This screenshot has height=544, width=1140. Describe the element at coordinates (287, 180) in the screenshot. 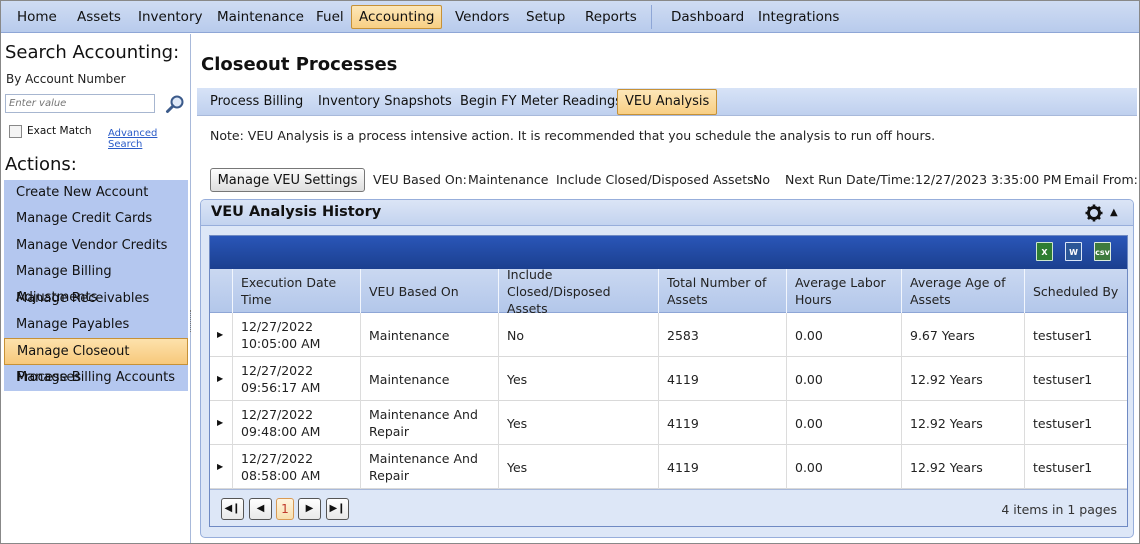

I see `manage-veu-settings-button: Manage VEU Settings` at that location.